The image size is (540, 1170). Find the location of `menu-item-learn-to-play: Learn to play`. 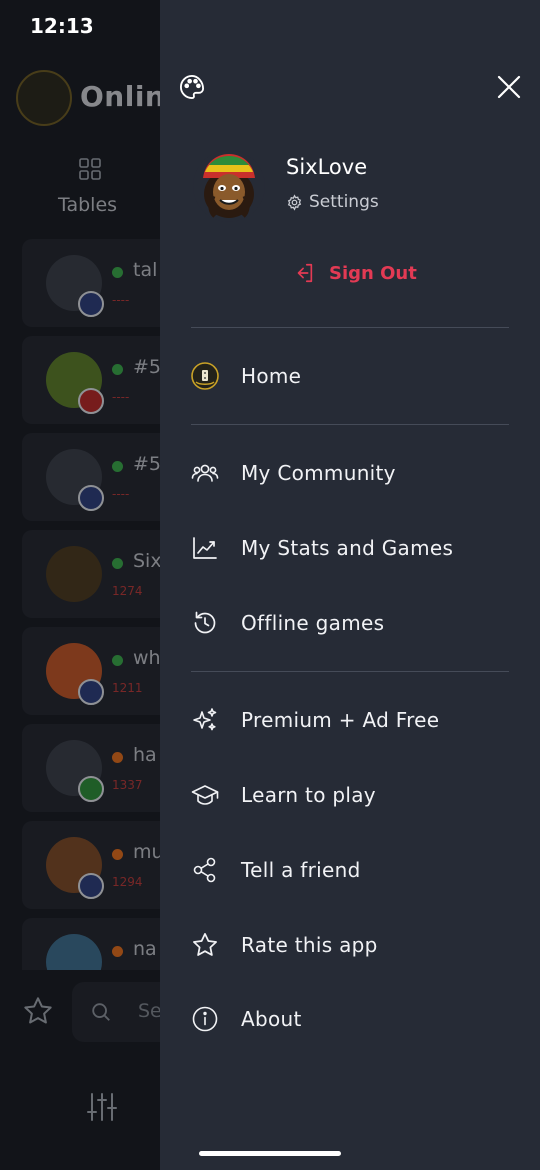

menu-item-learn-to-play: Learn to play is located at coordinates (350, 795).